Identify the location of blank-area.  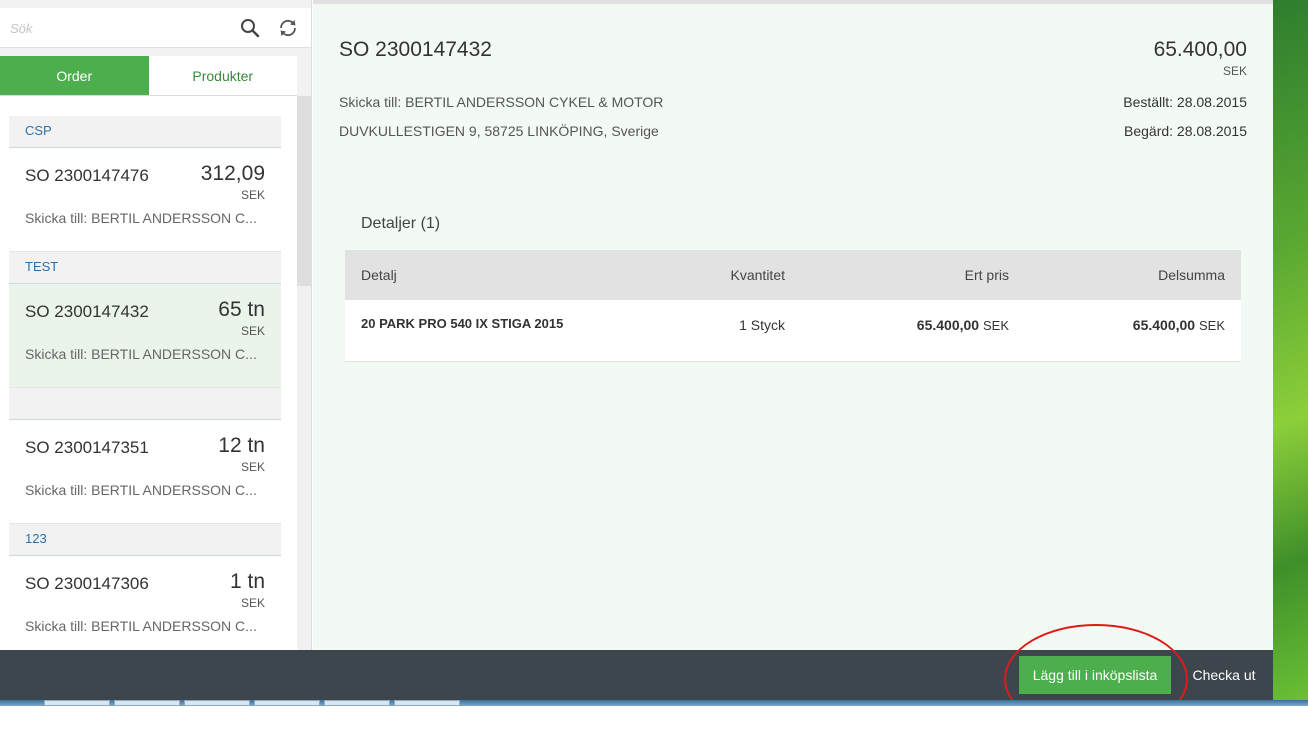
(654, 720).